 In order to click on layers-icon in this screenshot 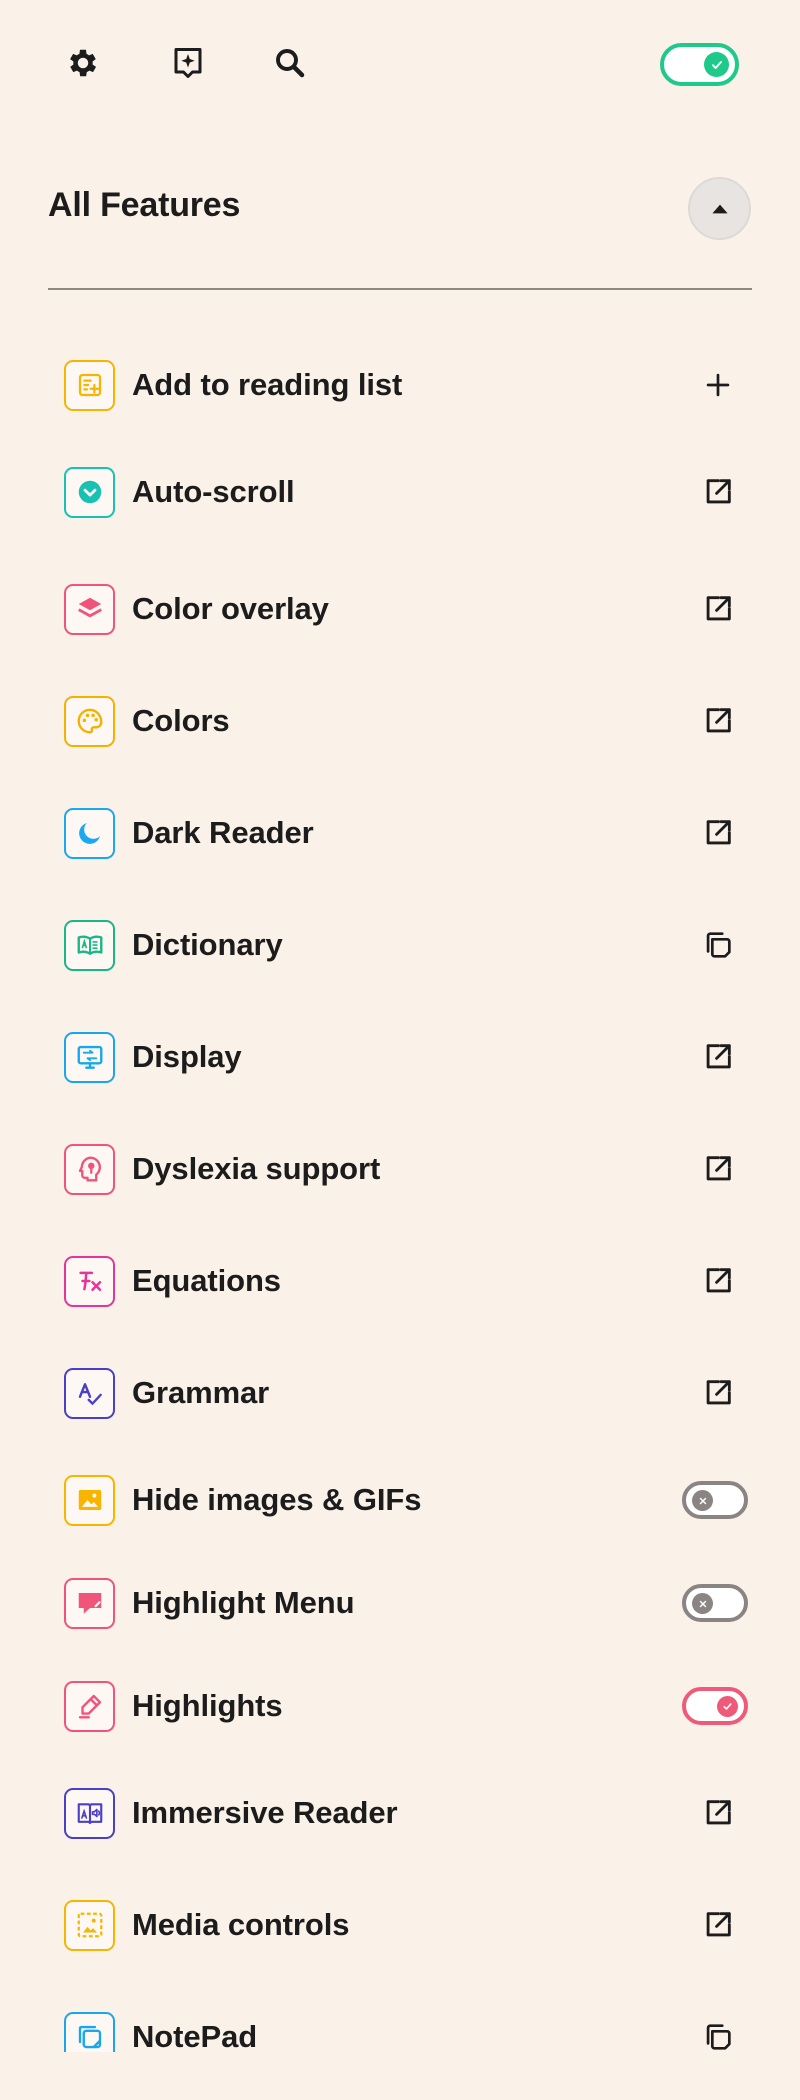, I will do `click(89, 609)`.